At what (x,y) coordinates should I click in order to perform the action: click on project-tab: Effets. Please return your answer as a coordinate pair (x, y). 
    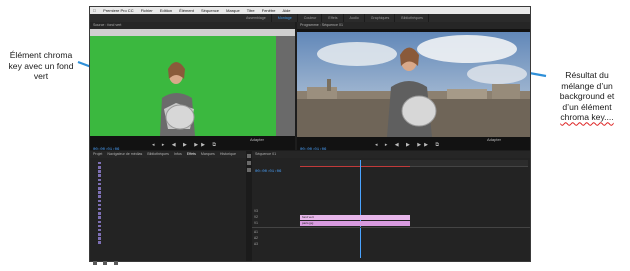
    Looking at the image, I should click on (191, 154).